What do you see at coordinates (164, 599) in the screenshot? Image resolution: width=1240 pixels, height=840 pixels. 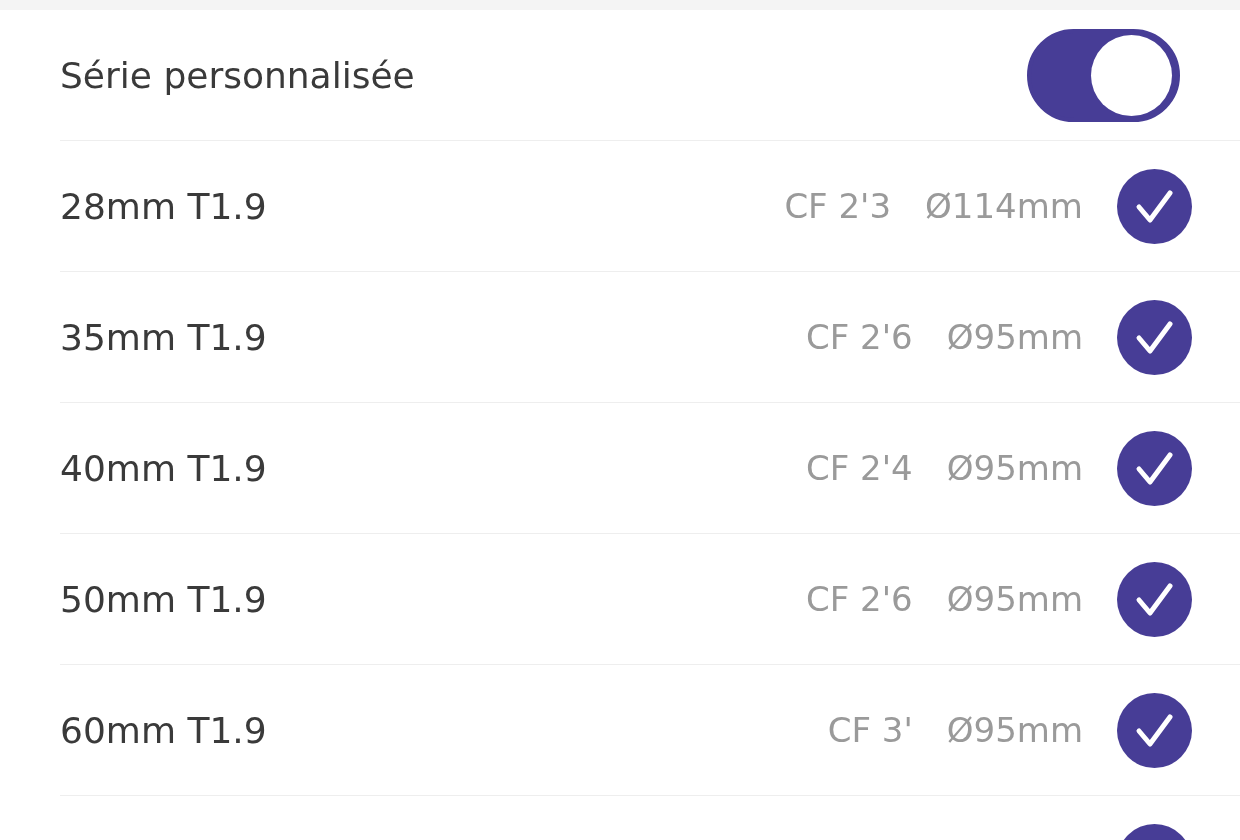 I see `lens-name: 50mm T1.9` at bounding box center [164, 599].